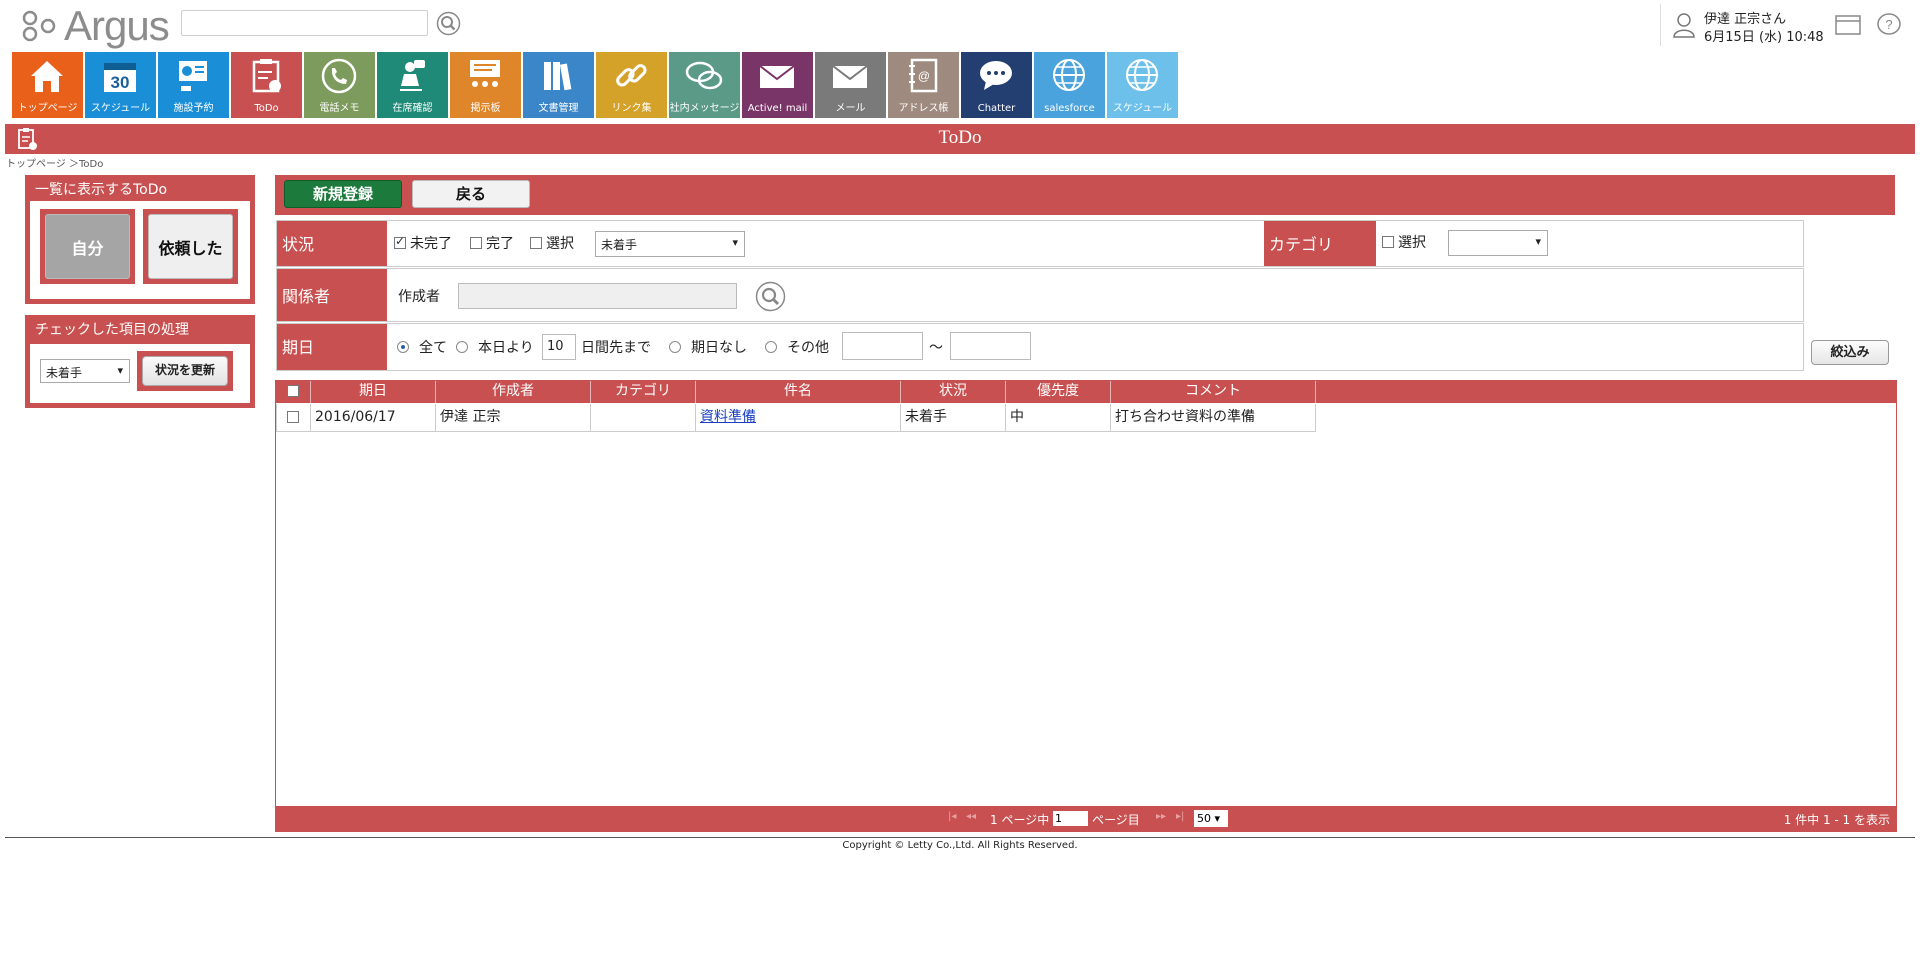 This screenshot has width=1920, height=969. I want to click on tile-board: 掲示板, so click(485, 85).